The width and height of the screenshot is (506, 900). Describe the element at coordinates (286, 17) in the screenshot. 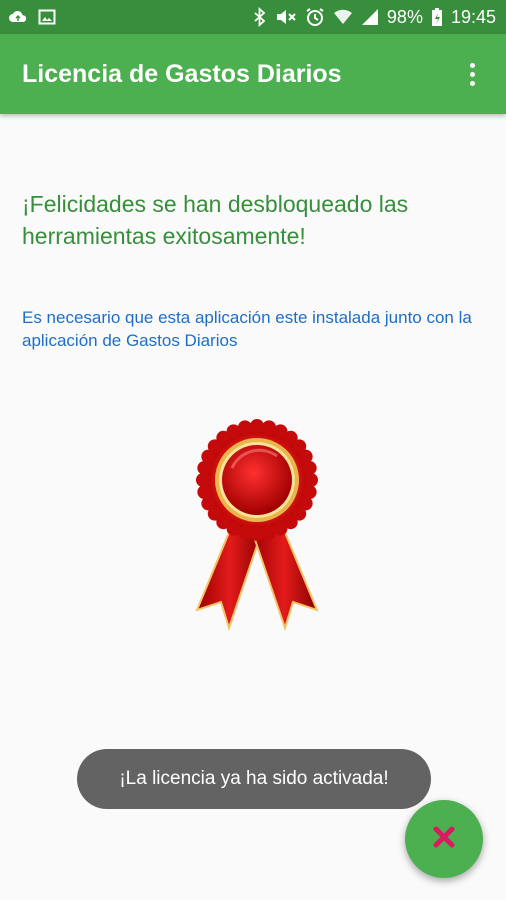

I see `mute-icon` at that location.